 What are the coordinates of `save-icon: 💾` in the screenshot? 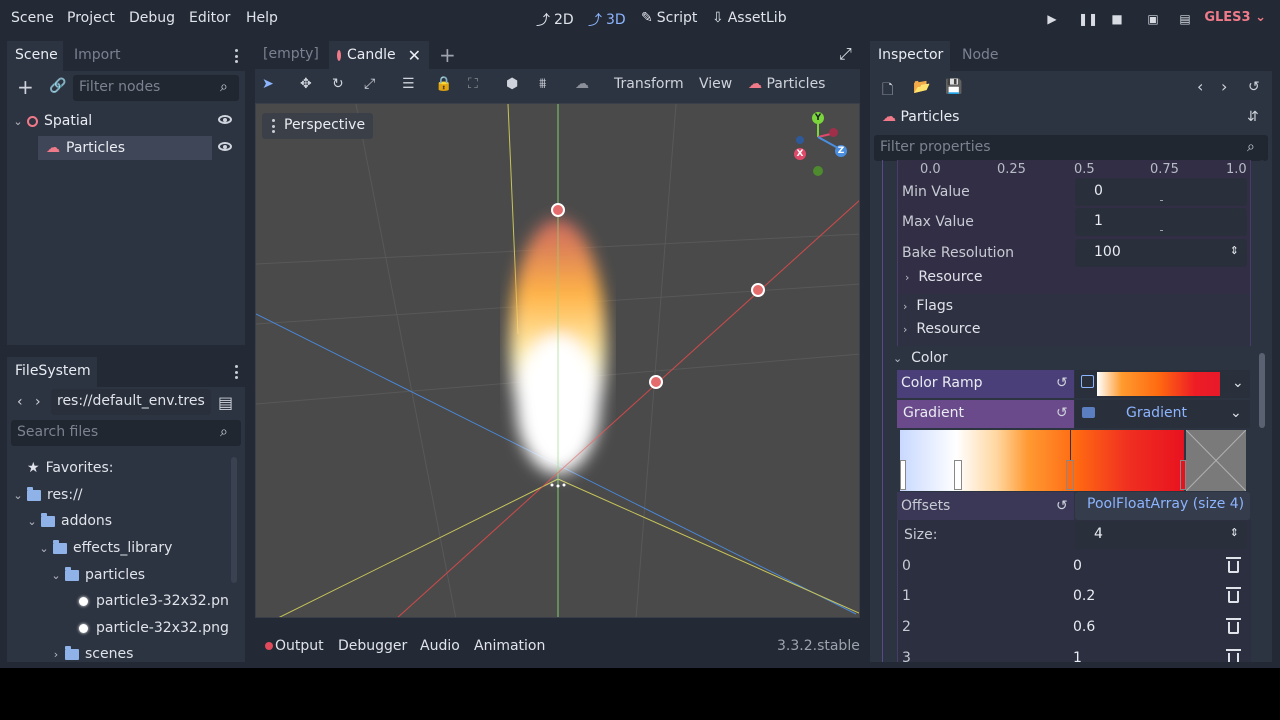 It's located at (953, 87).